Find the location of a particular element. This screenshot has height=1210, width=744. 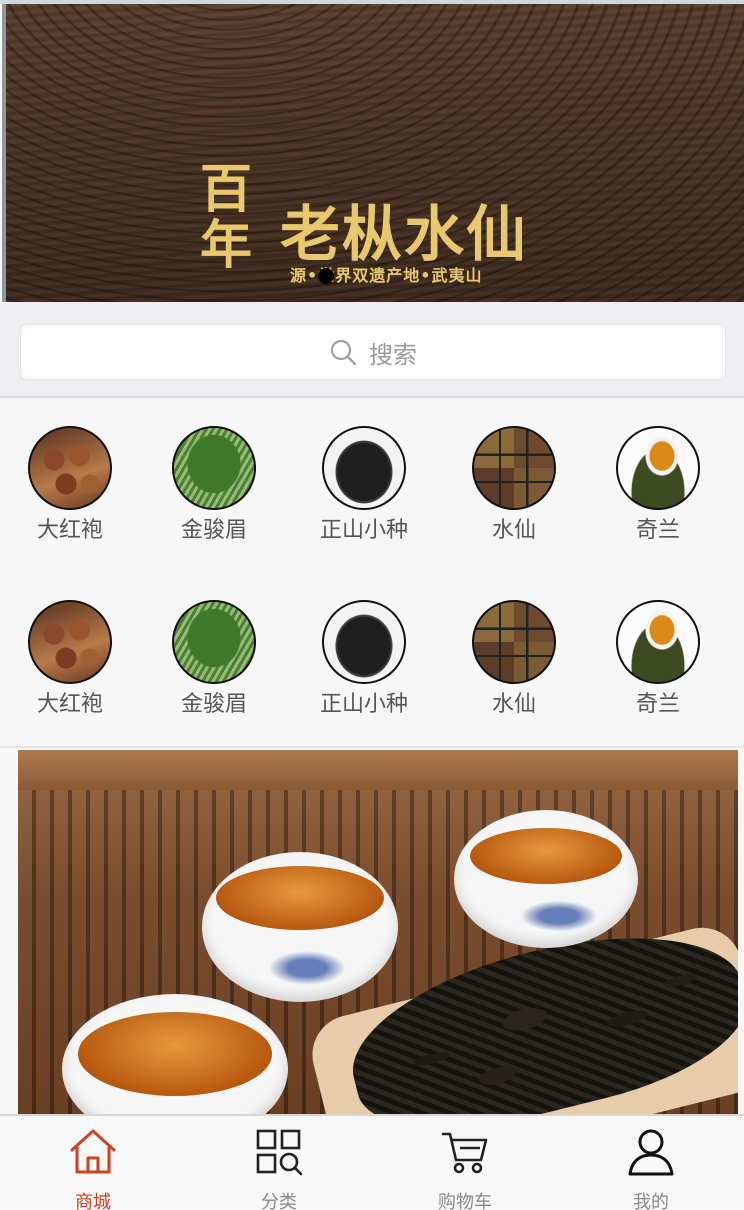

banner-title: 老枞水仙 is located at coordinates (404, 235).